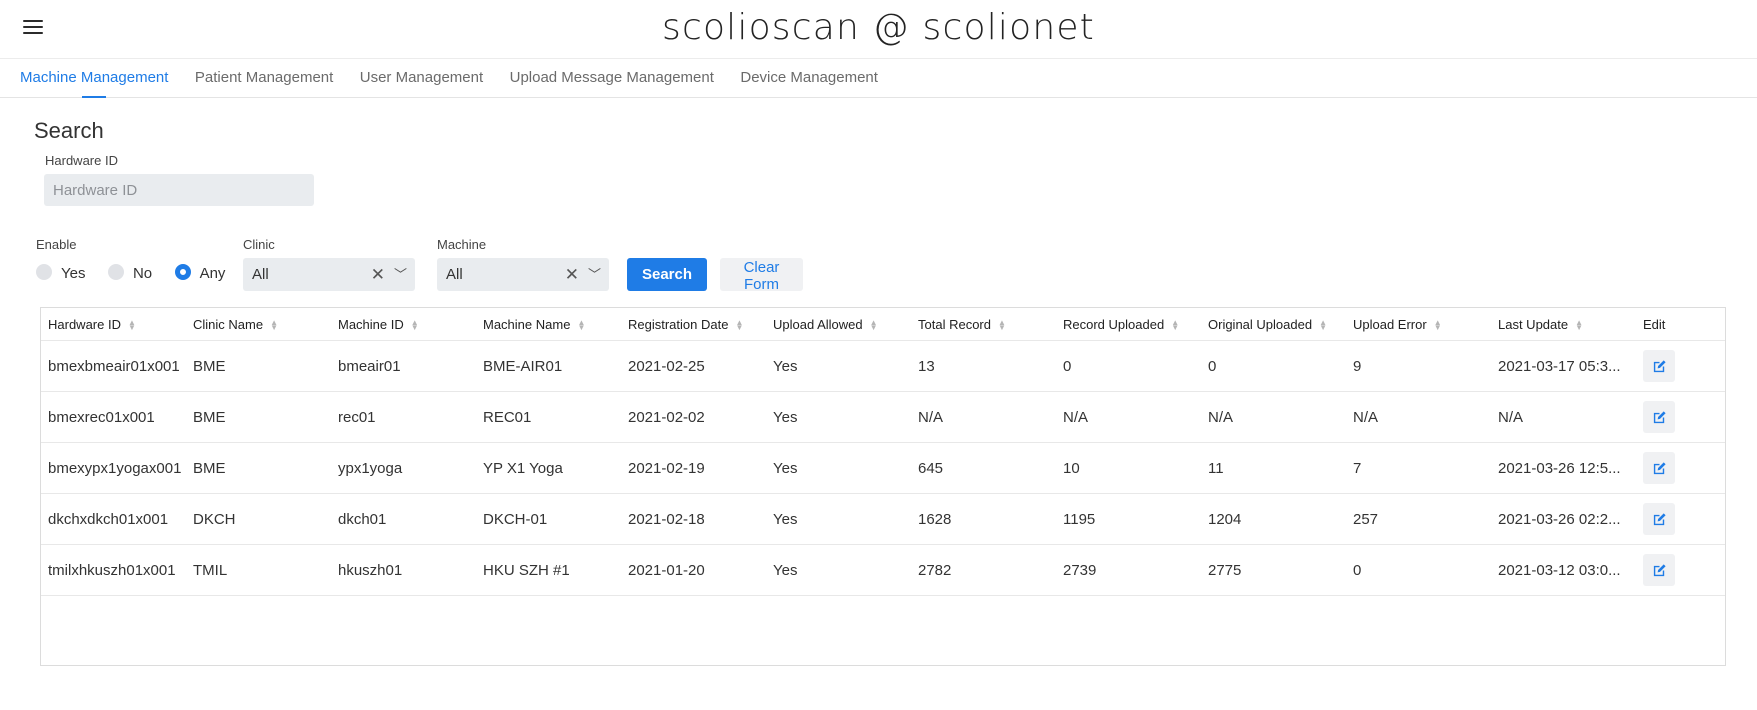 The width and height of the screenshot is (1757, 710). What do you see at coordinates (179, 190) in the screenshot?
I see `hardware-id-input` at bounding box center [179, 190].